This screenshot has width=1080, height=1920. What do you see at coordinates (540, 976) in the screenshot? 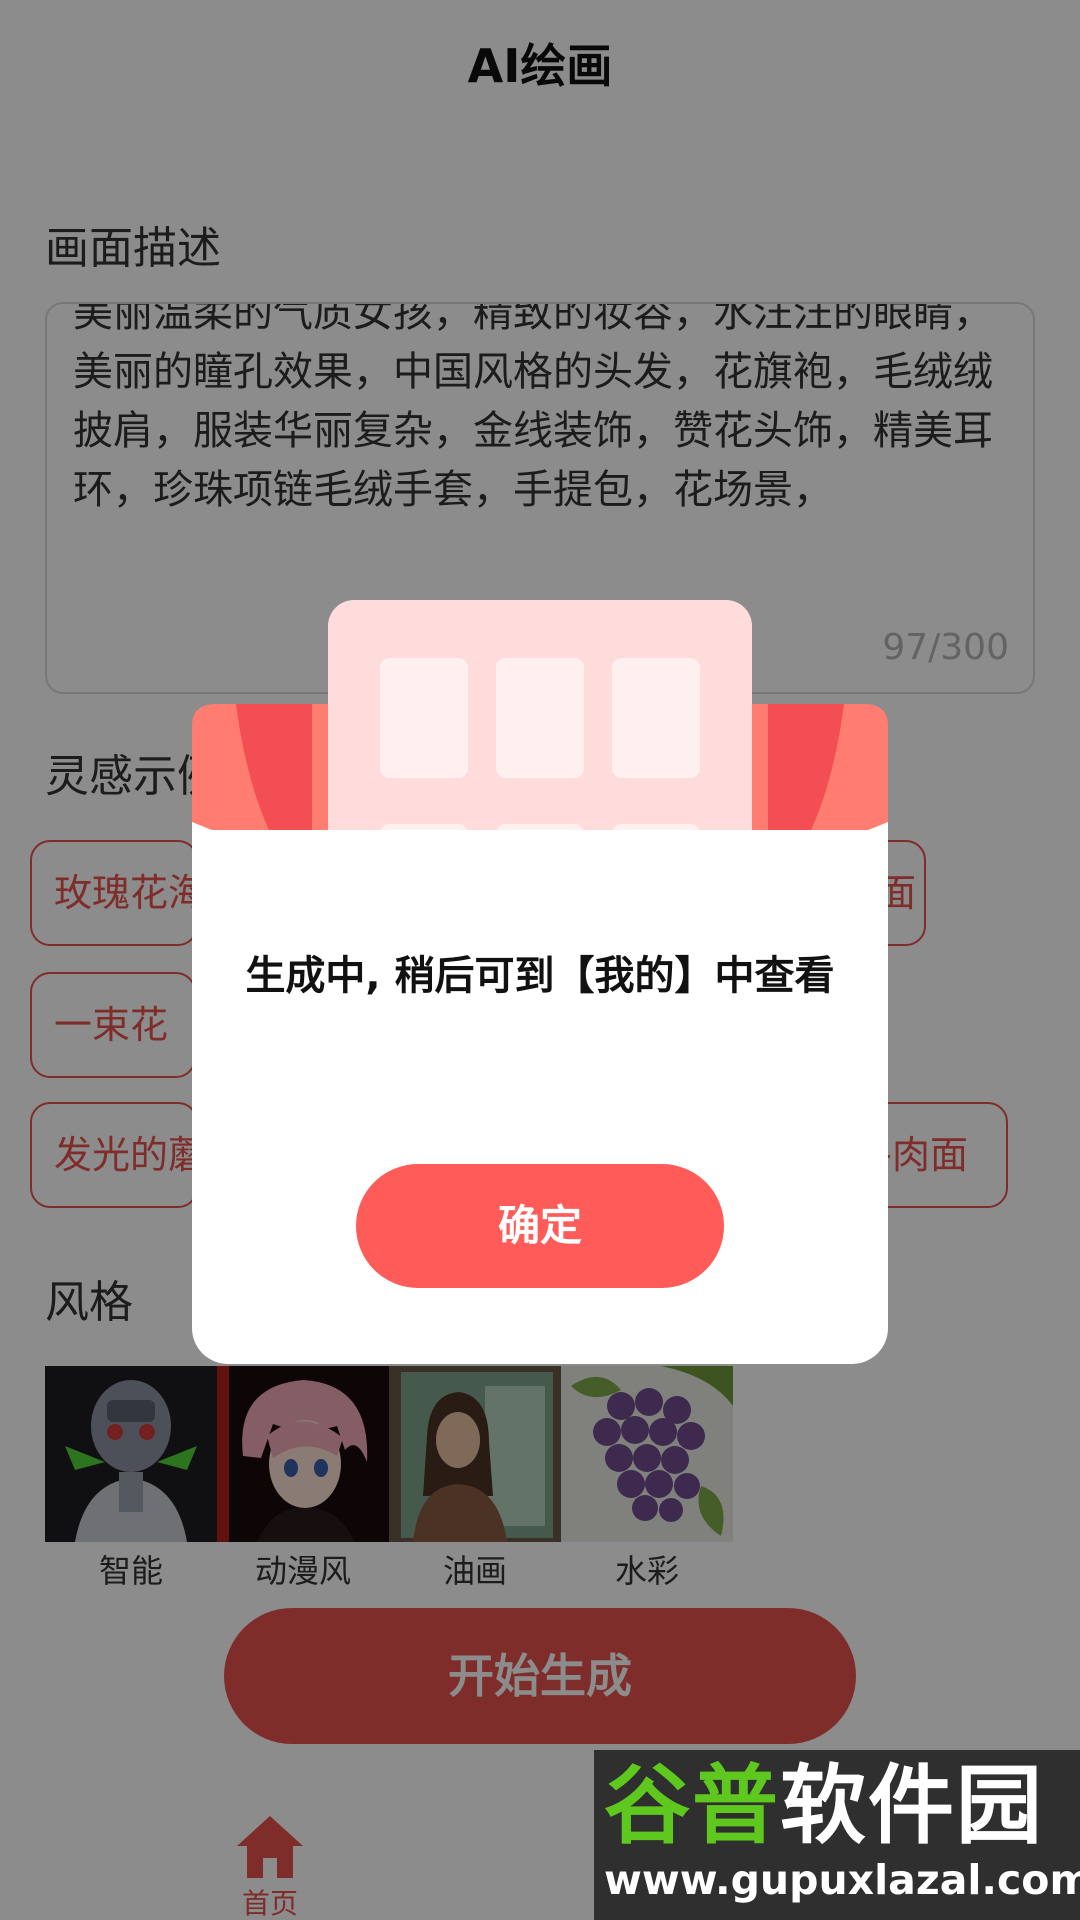
I see `dialog-message: 生成中, 稍后可到【我的】中查看` at bounding box center [540, 976].